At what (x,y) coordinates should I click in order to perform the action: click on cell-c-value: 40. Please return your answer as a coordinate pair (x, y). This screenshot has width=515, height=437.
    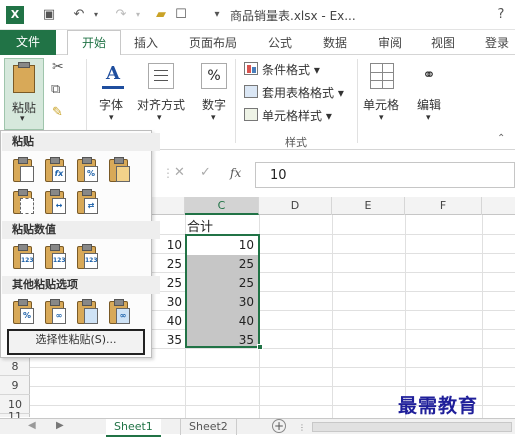
    Looking at the image, I should click on (220, 321).